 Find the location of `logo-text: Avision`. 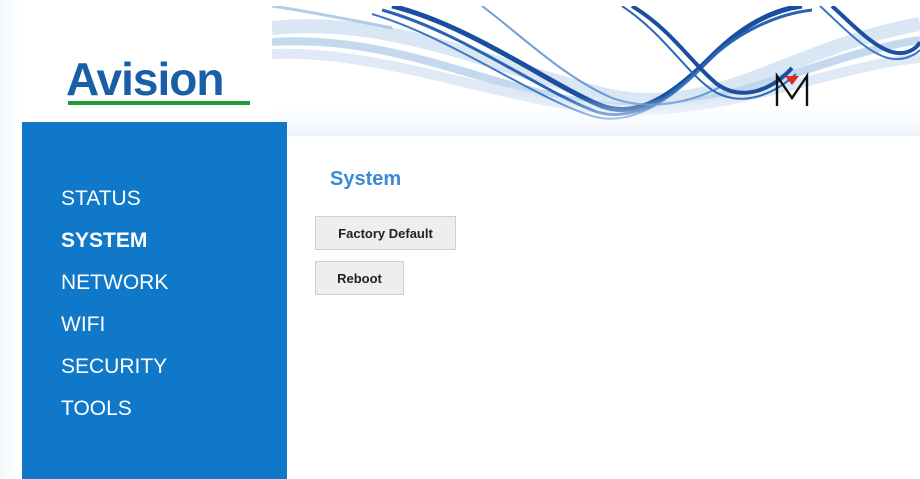

logo-text: Avision is located at coordinates (145, 79).